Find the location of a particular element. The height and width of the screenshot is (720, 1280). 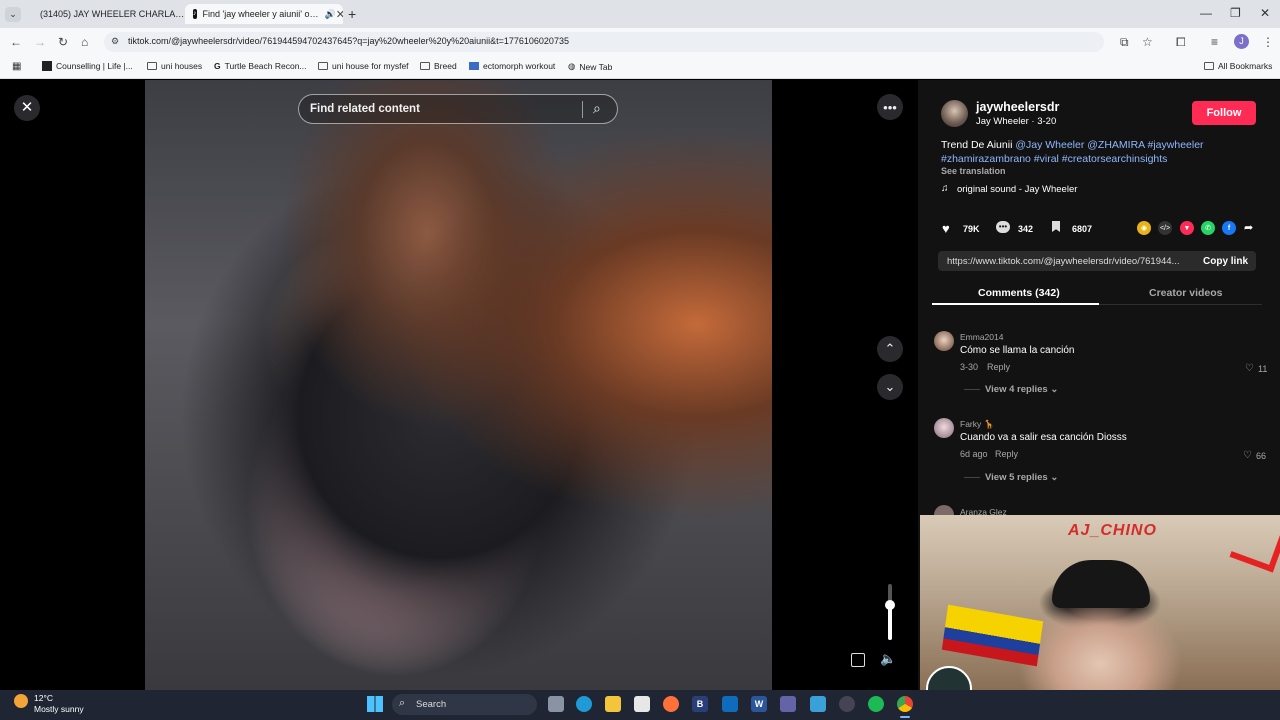

tab-youtube: (31405) JAY WHEELER CHARLA… ✕ is located at coordinates (105, 14).